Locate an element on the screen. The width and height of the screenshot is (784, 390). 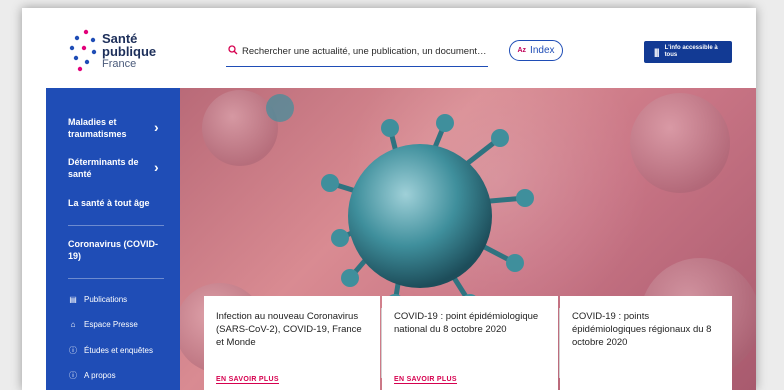
logo-text: Santé publique France is located at coordinates (129, 51).